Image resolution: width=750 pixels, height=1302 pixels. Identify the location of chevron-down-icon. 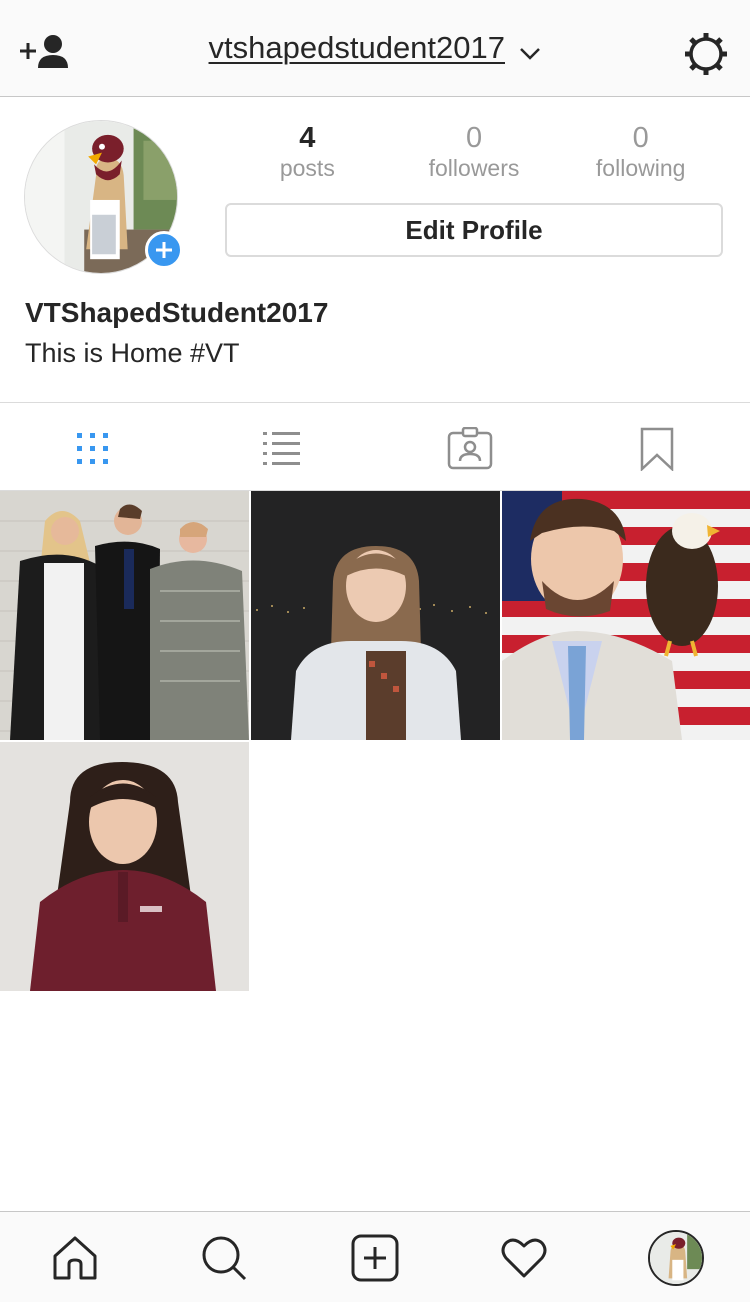
(530, 54).